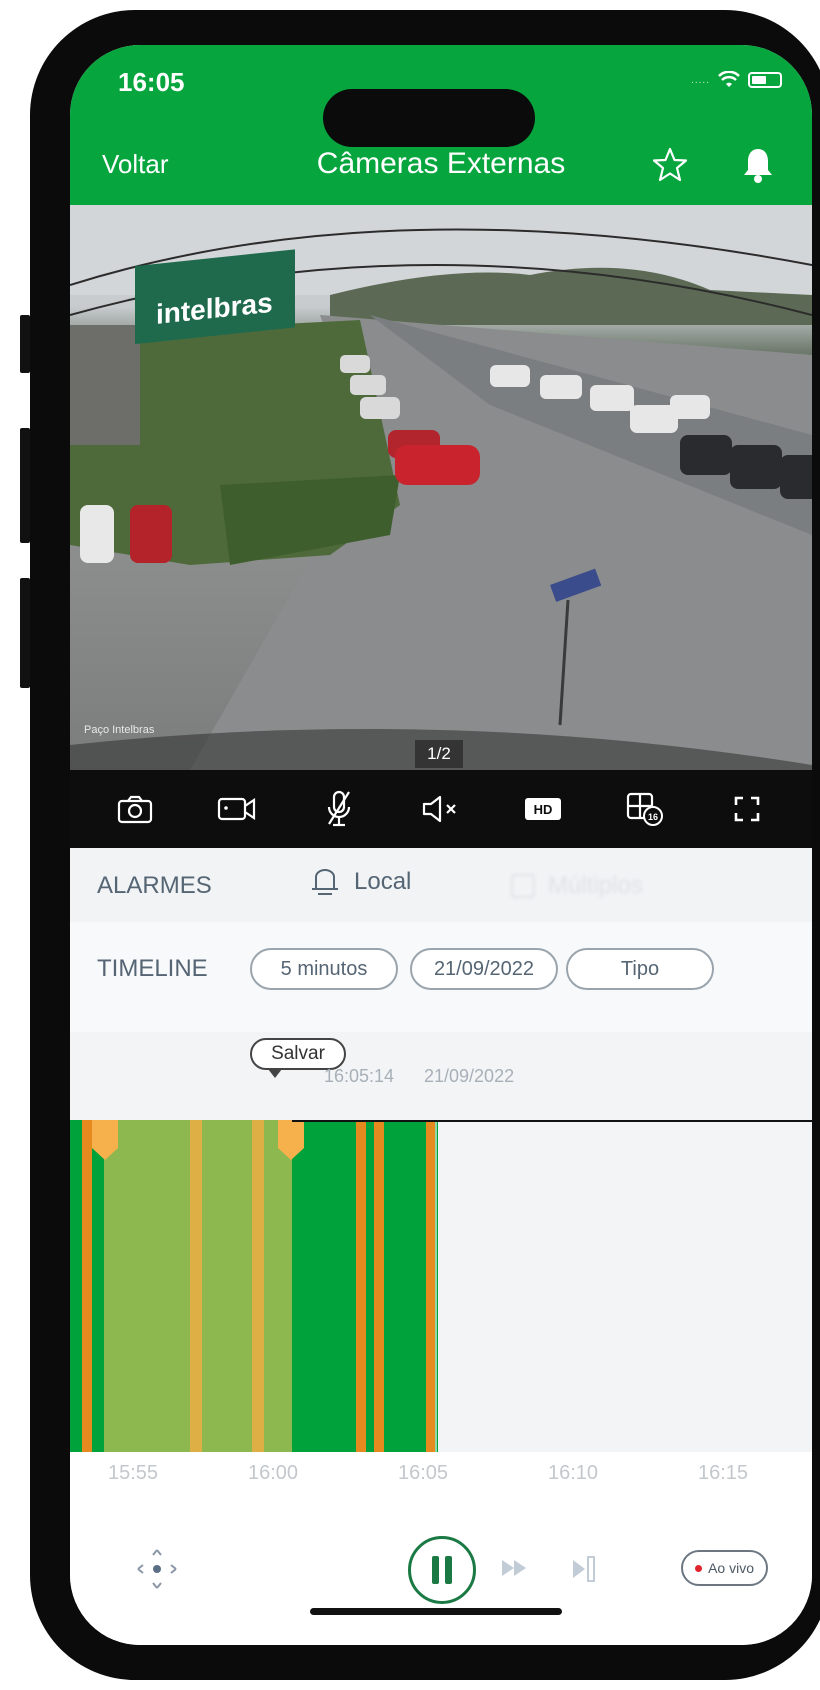  I want to click on timeline-axis: 15:55 16:00 16:05 16:10 16:15, so click(441, 1482).